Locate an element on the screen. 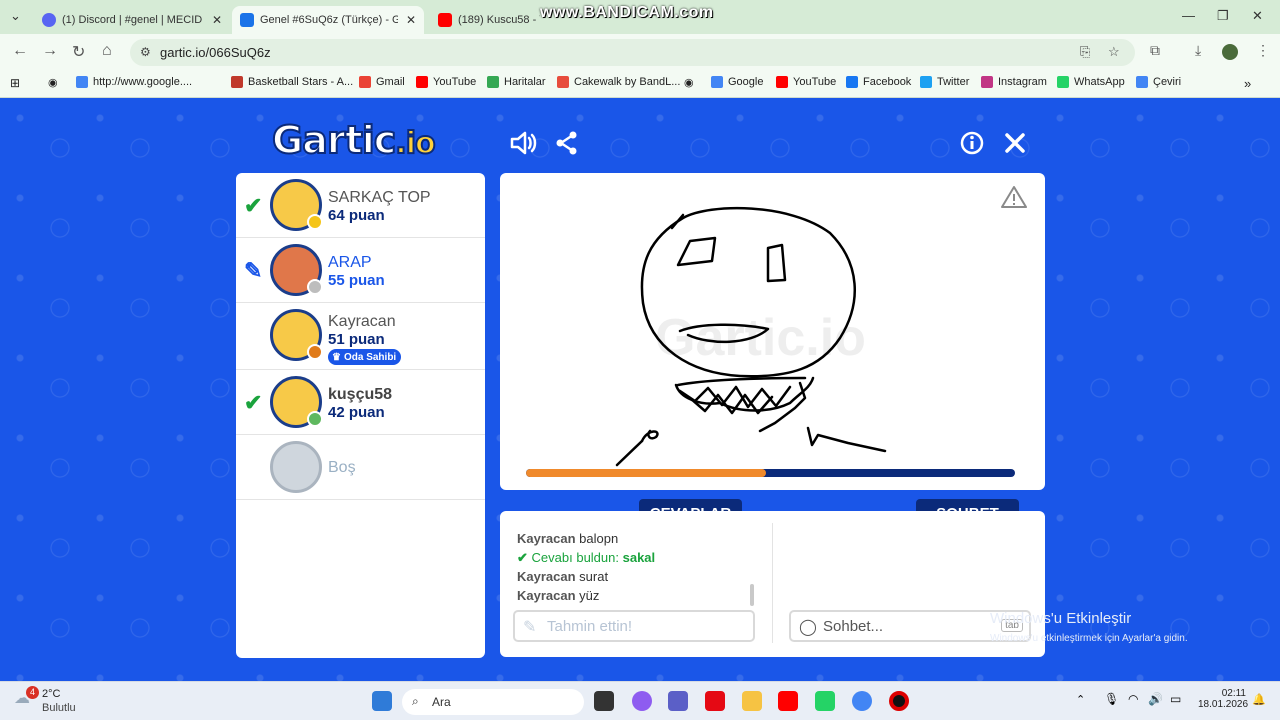 The image size is (1280, 720). share-icon is located at coordinates (567, 143).